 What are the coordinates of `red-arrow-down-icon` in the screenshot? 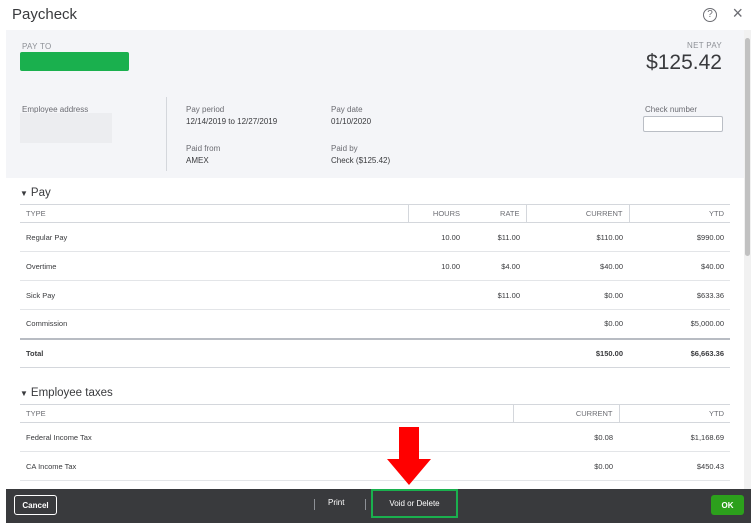 It's located at (409, 456).